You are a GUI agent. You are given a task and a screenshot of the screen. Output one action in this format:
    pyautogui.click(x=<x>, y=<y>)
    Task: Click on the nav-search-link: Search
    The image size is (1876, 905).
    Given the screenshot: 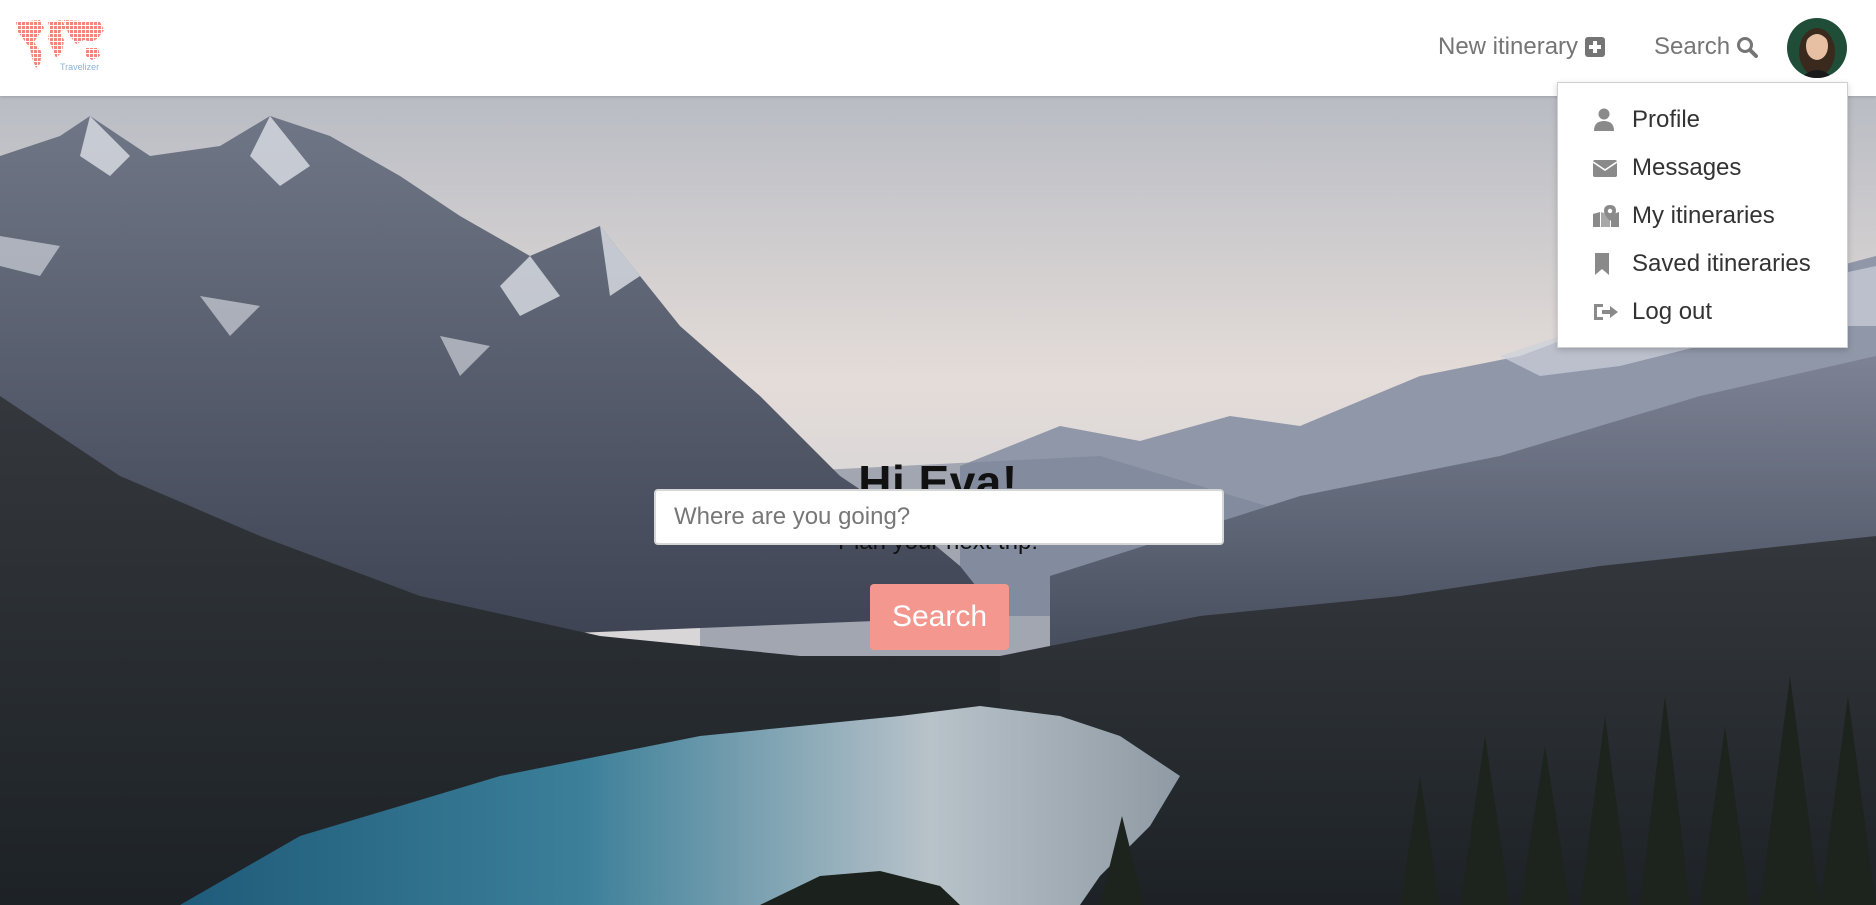 What is the action you would take?
    pyautogui.click(x=1706, y=47)
    